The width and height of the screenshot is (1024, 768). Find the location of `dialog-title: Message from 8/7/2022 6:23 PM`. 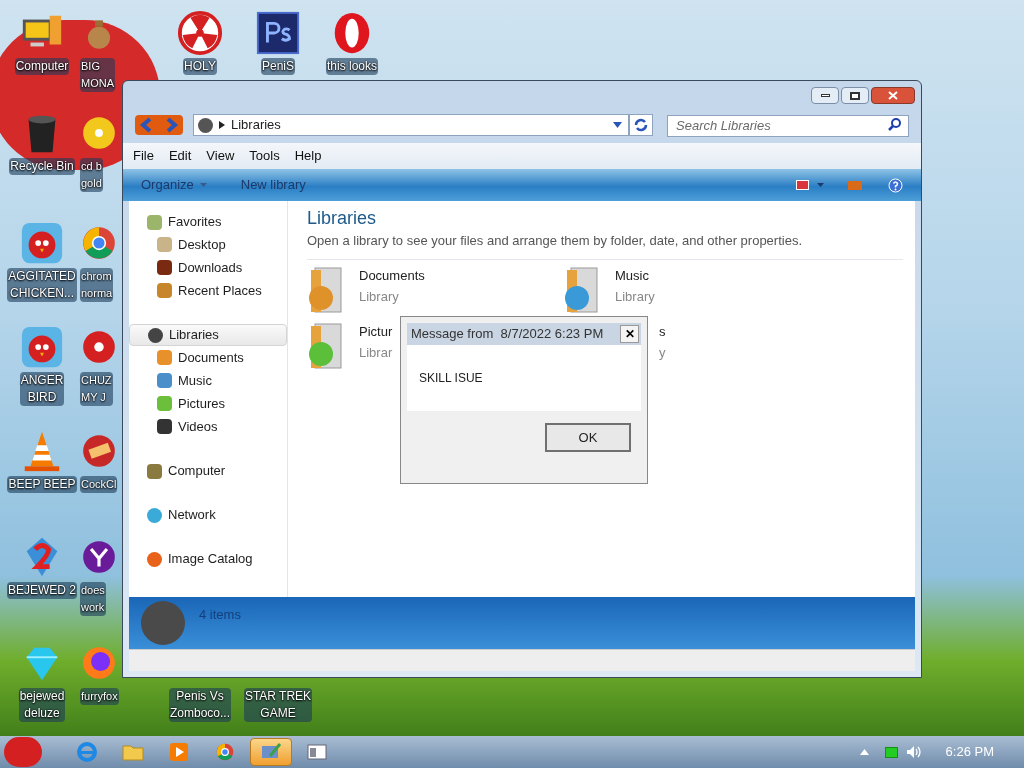

dialog-title: Message from 8/7/2022 6:23 PM is located at coordinates (507, 334).